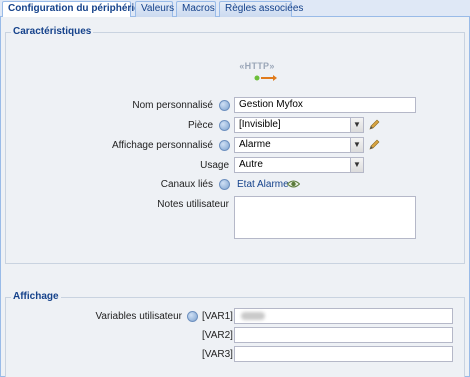  I want to click on http-icon-label: «HTTP», so click(257, 66).